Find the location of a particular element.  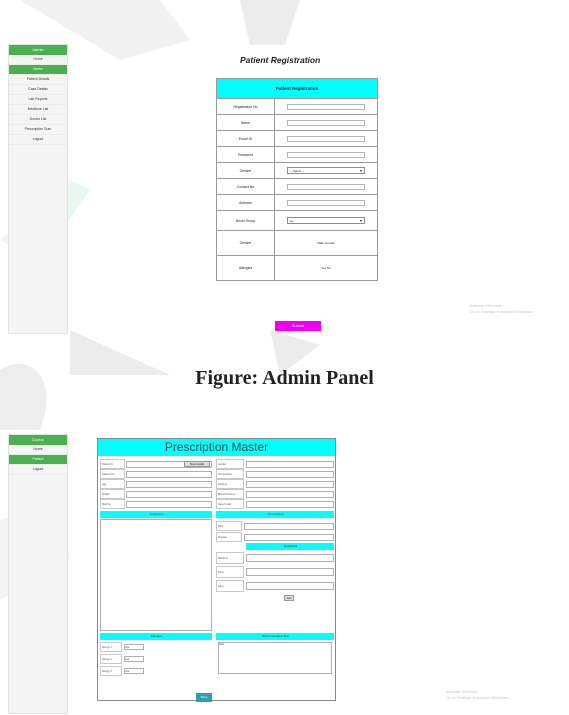

sidebar-header: Doctor is located at coordinates (38, 440).